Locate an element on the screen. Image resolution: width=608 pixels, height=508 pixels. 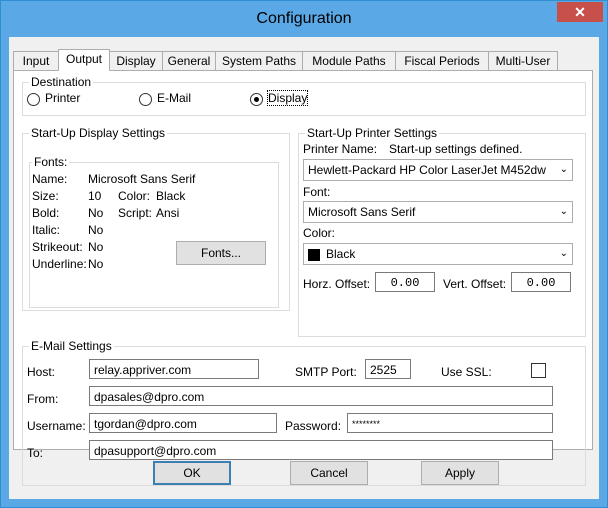
font-script-value: Ansi is located at coordinates (168, 213).